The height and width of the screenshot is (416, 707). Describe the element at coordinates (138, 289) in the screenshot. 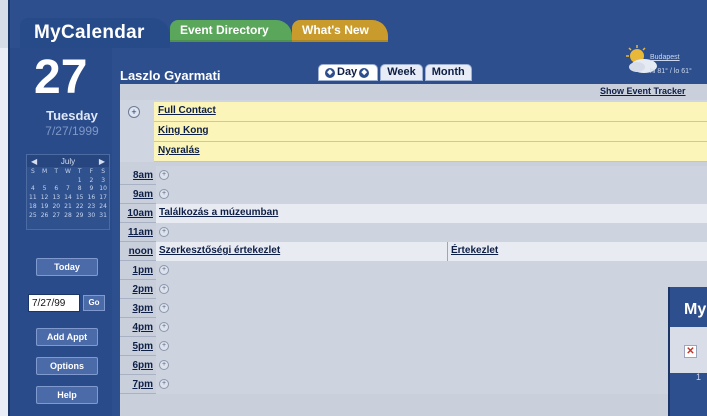

I see `slot-time: 2pm` at that location.